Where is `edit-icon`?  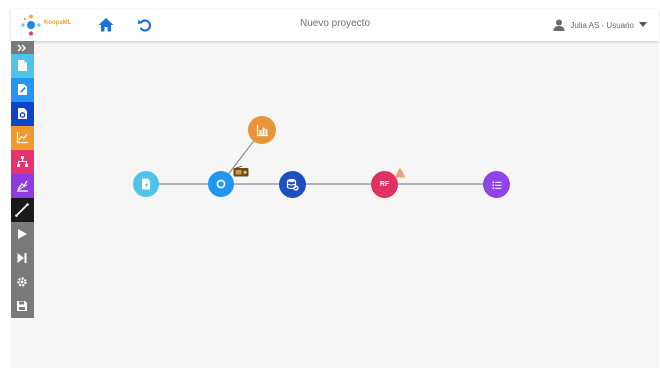 edit-icon is located at coordinates (22, 89).